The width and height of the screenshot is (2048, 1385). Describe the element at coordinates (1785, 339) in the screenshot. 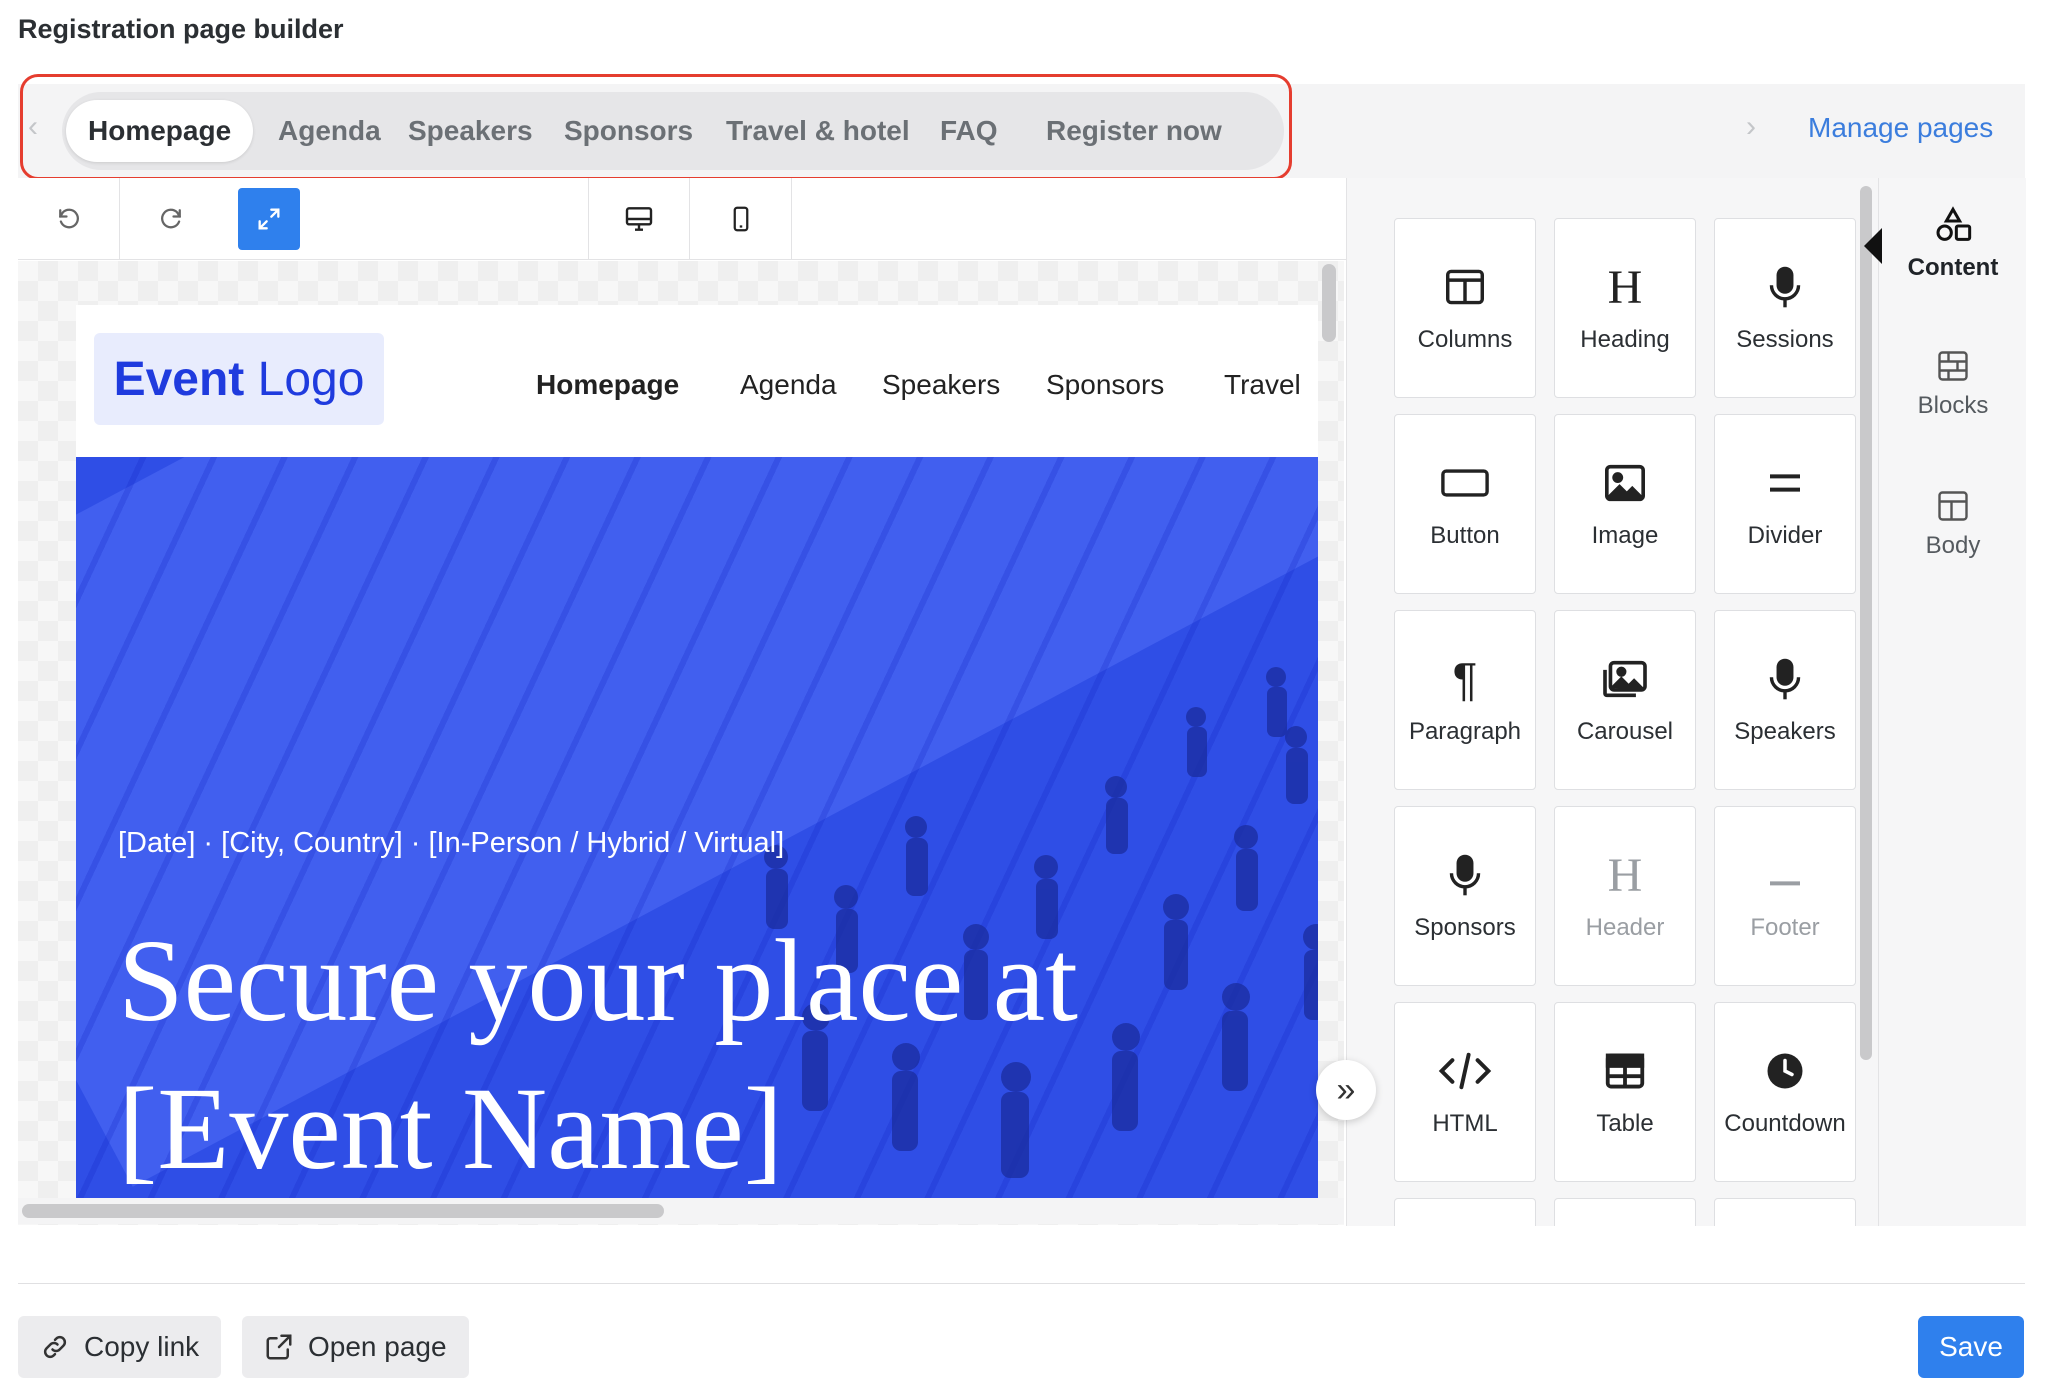

I see `tile-label: Sessions` at that location.